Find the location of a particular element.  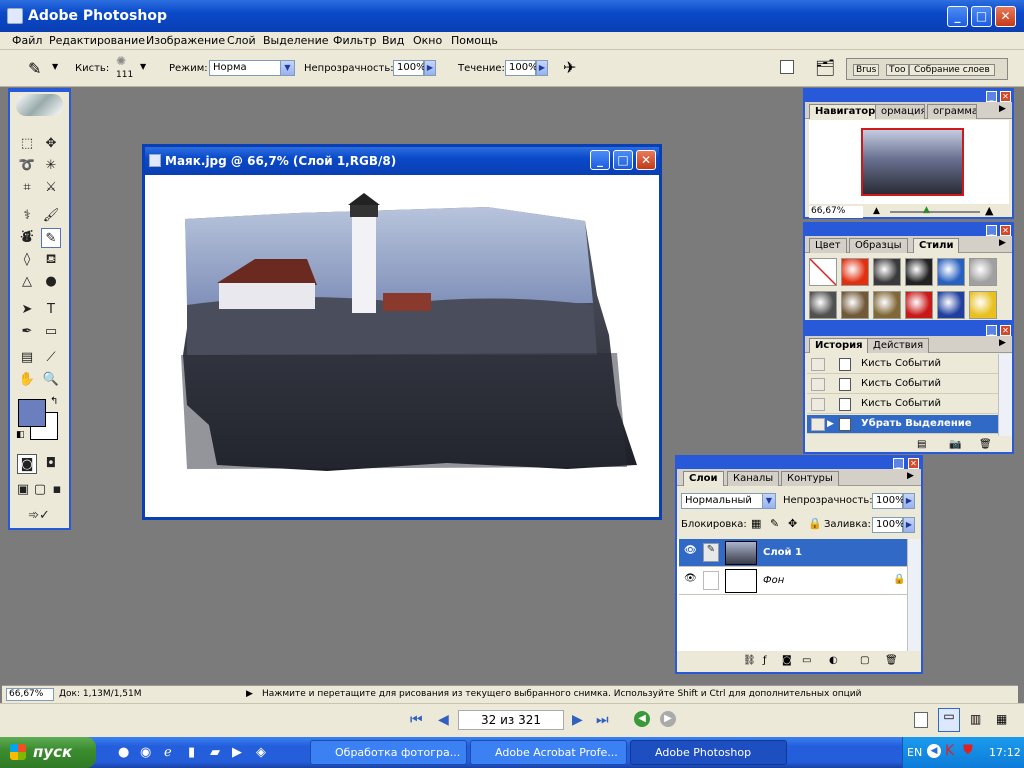

history-minimize-button: _ is located at coordinates (991, 330).